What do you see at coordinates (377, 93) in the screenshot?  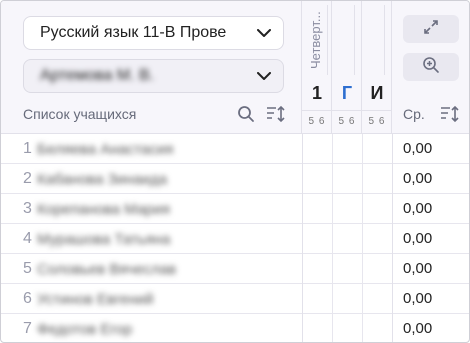 I see `column-letter-3: И` at bounding box center [377, 93].